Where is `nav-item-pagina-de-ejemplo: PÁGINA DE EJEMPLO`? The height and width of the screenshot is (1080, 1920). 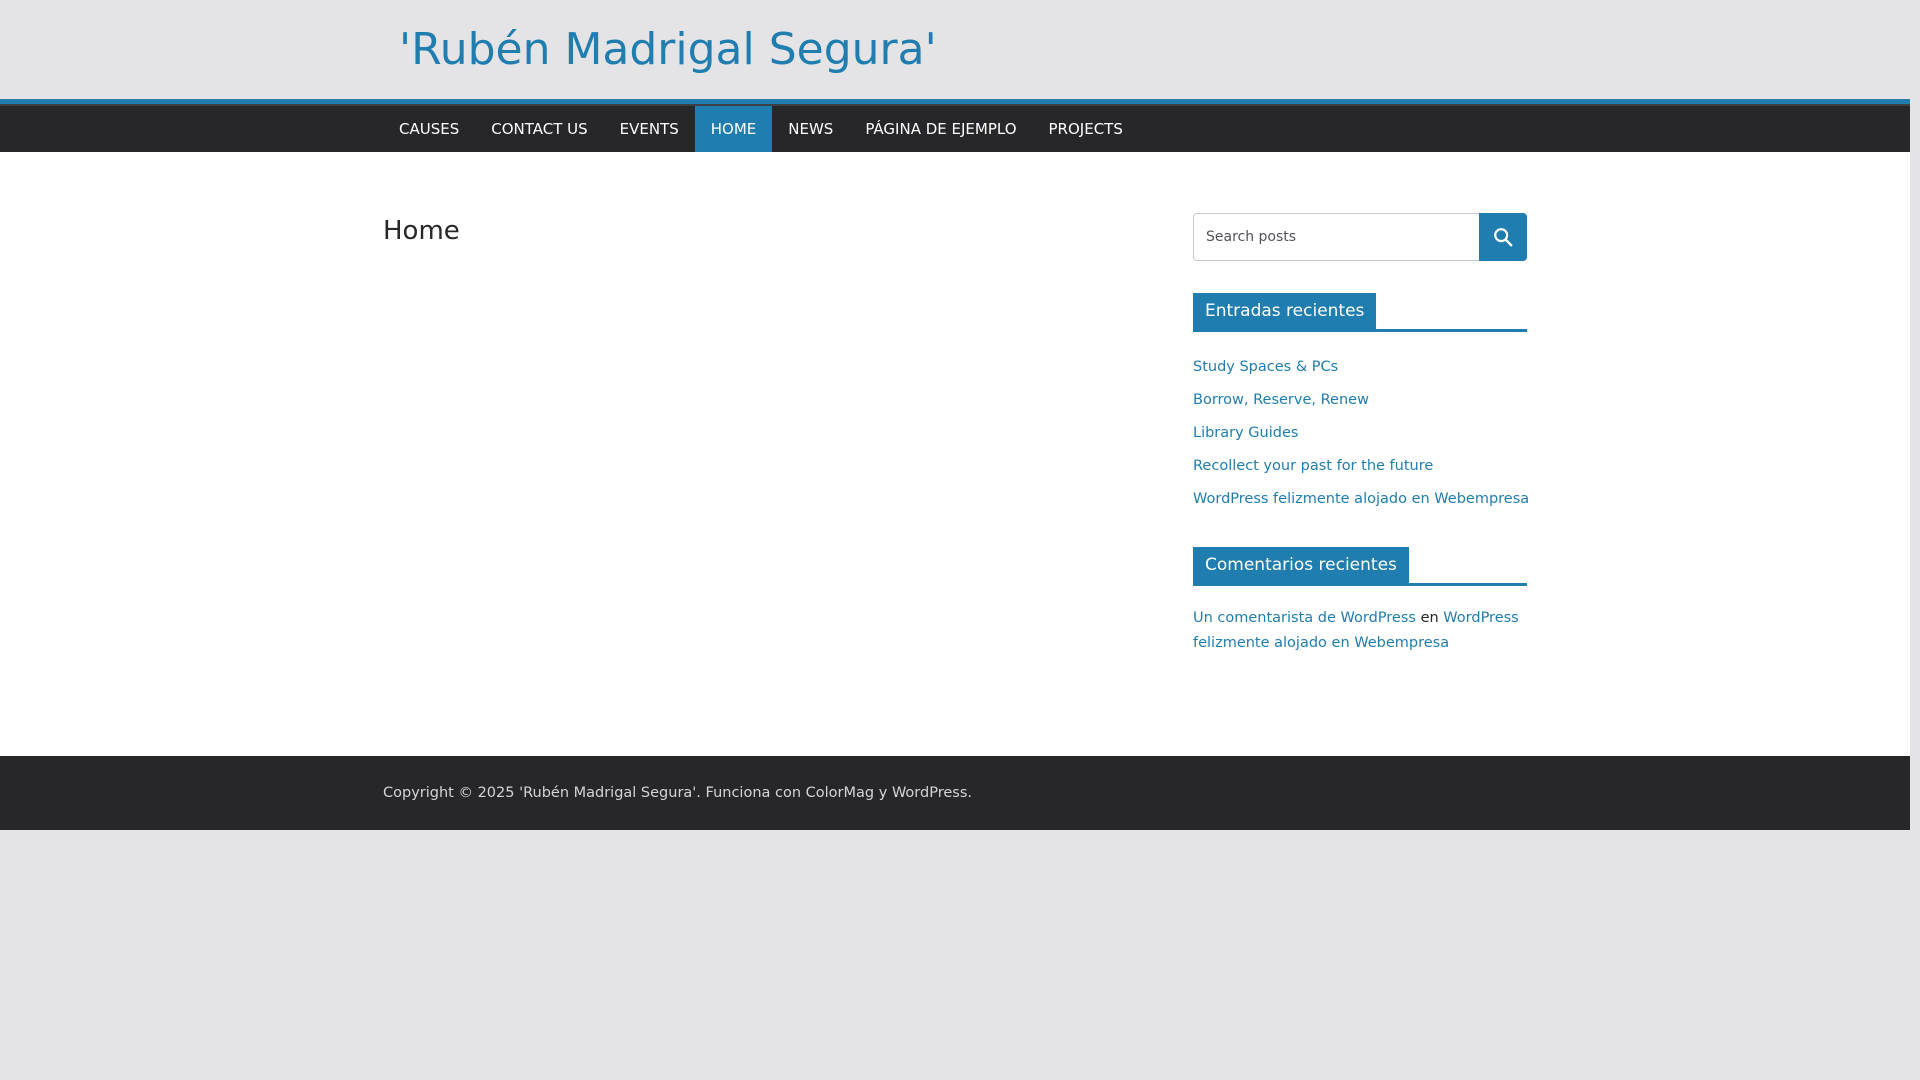 nav-item-pagina-de-ejemplo: PÁGINA DE EJEMPLO is located at coordinates (940, 129).